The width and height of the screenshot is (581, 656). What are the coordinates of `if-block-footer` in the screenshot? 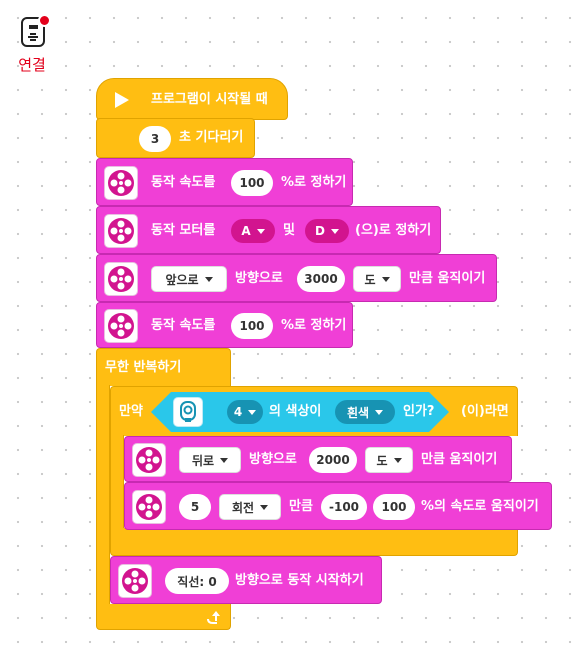 It's located at (314, 542).